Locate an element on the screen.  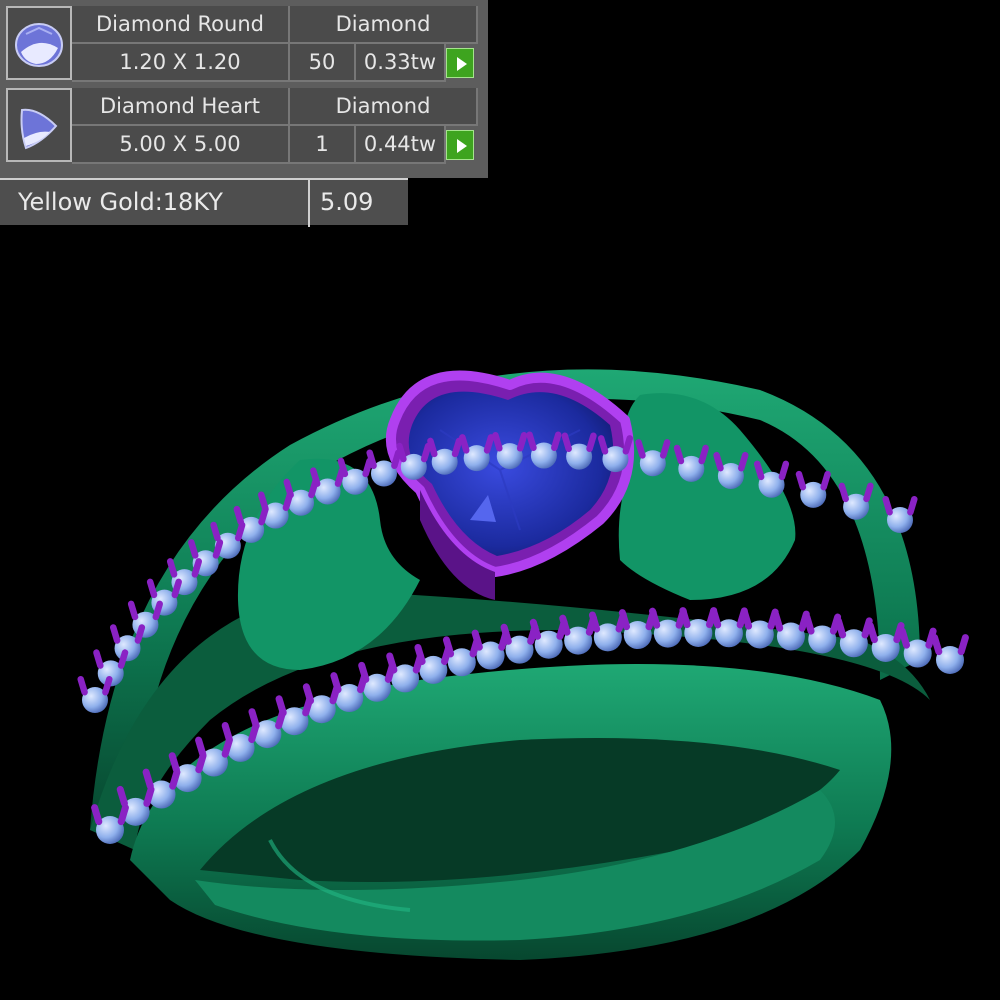
metal-info-bar: Yellow Gold:18KY 5.09 is located at coordinates (204, 202).